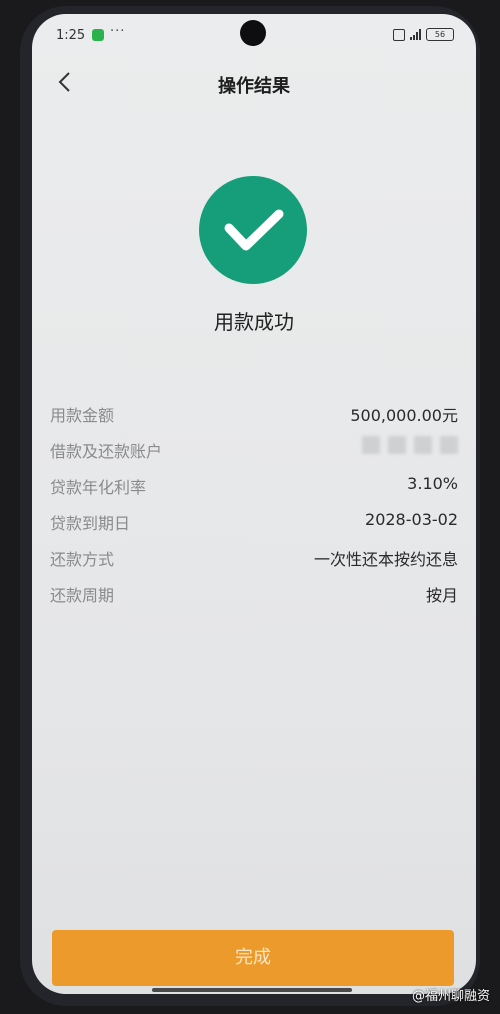  What do you see at coordinates (415, 34) in the screenshot?
I see `signal-icon` at bounding box center [415, 34].